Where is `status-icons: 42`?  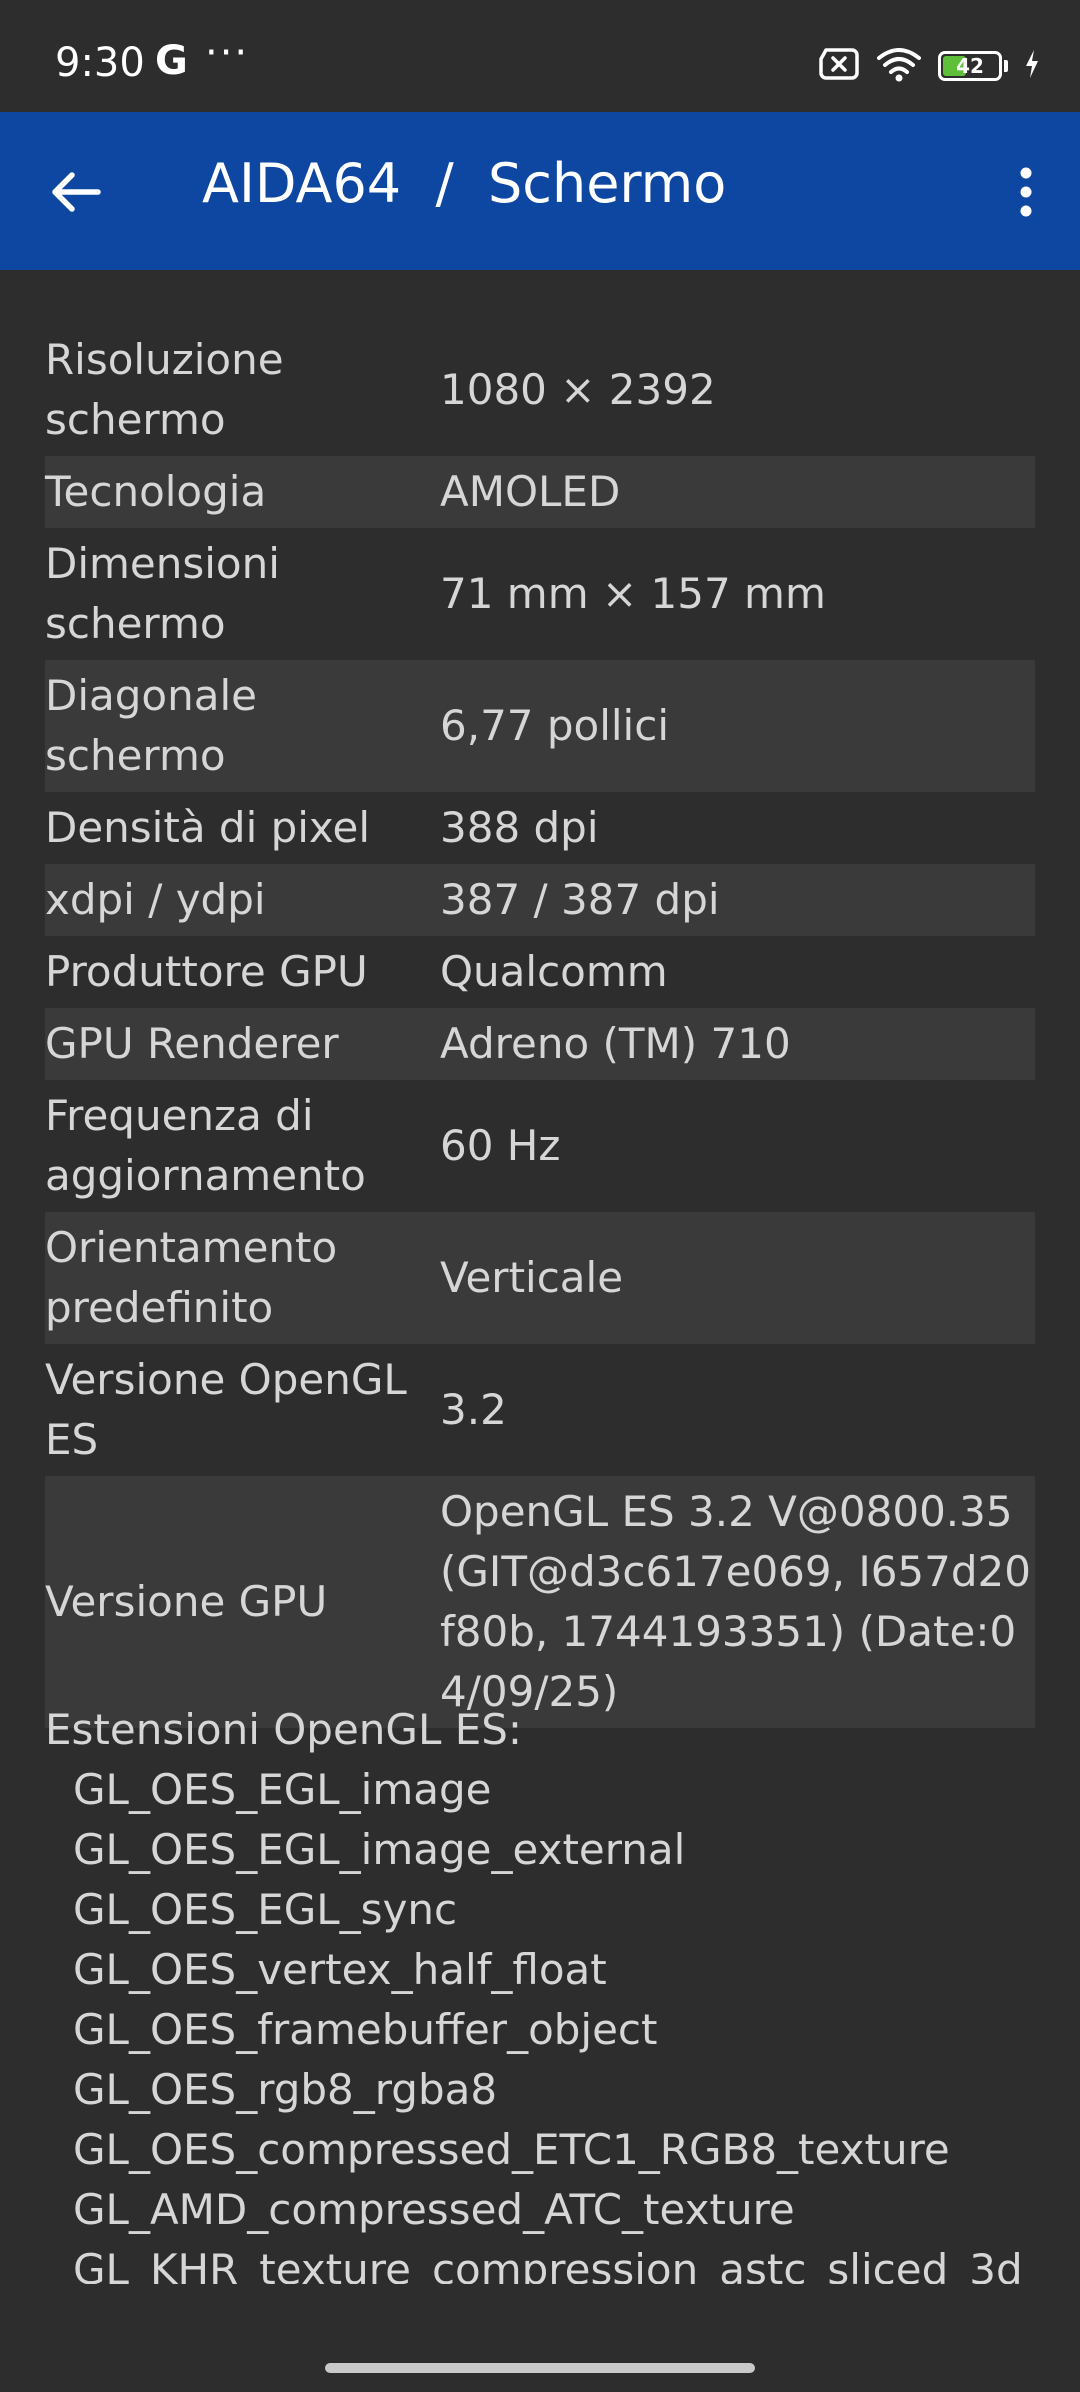
status-icons: 42 is located at coordinates (929, 66).